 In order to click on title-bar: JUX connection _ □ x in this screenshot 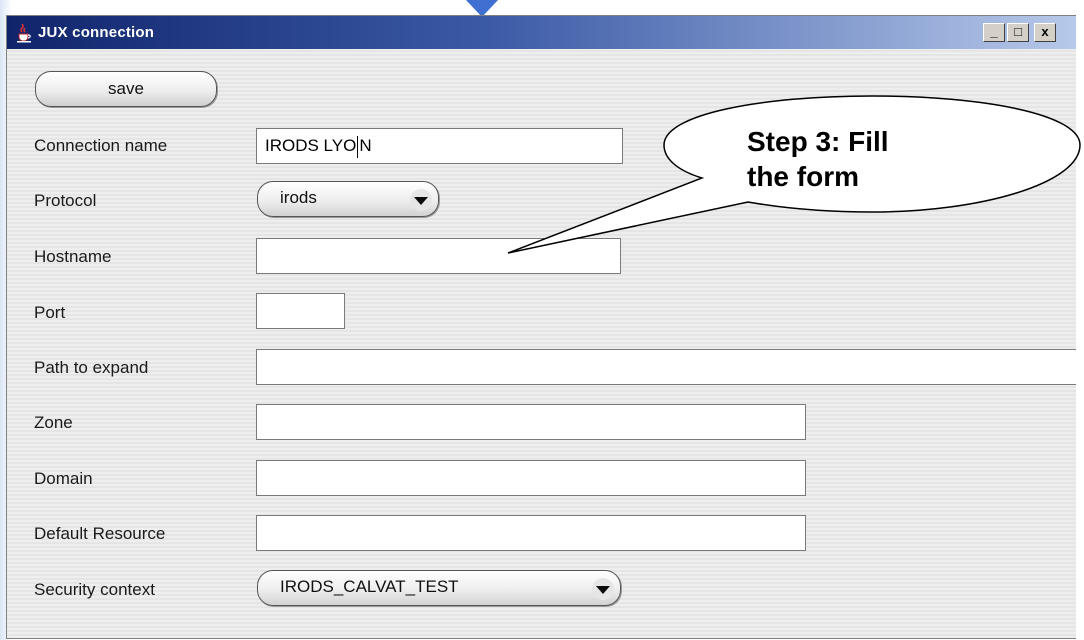, I will do `click(541, 32)`.